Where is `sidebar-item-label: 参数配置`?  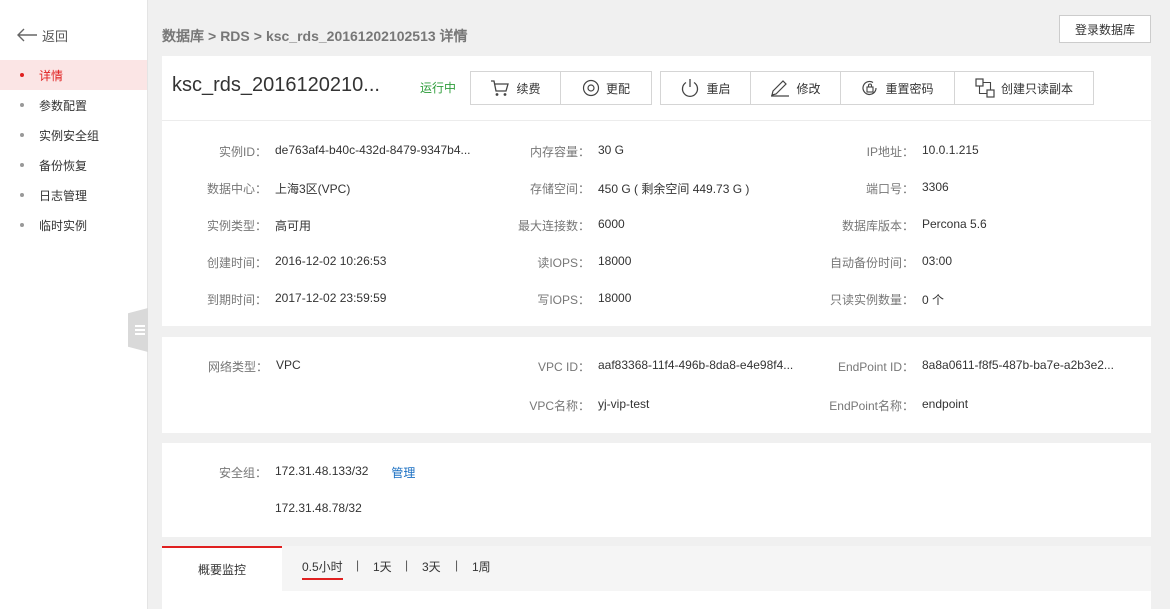 sidebar-item-label: 参数配置 is located at coordinates (63, 105).